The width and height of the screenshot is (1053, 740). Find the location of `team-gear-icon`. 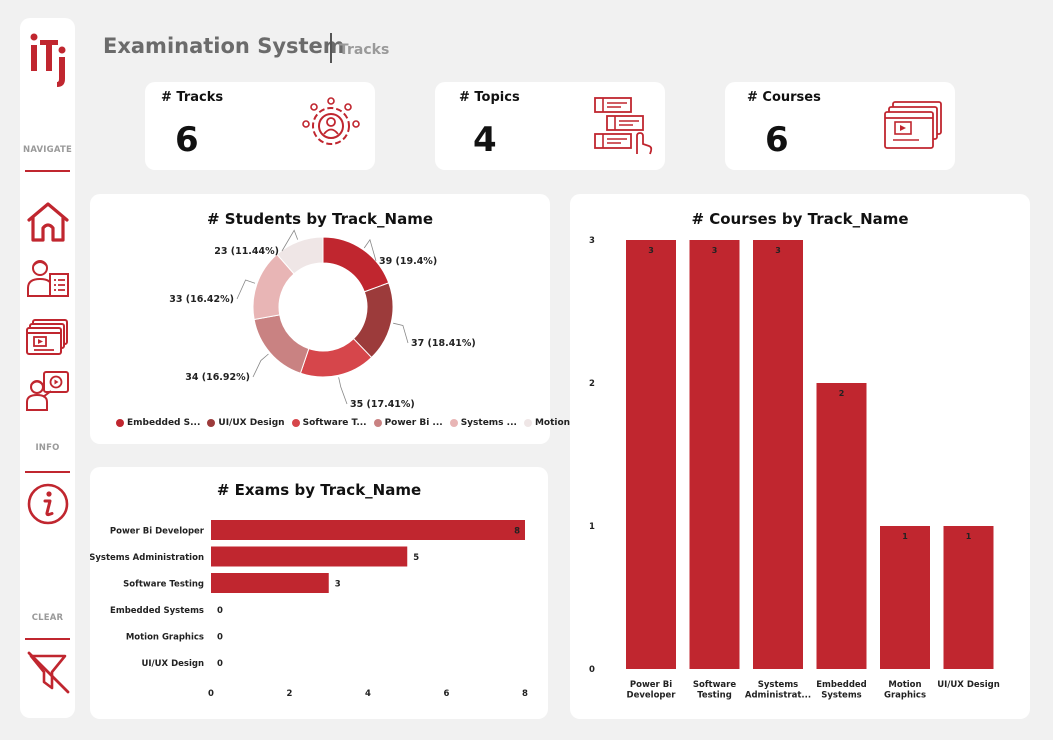

team-gear-icon is located at coordinates (331, 121).